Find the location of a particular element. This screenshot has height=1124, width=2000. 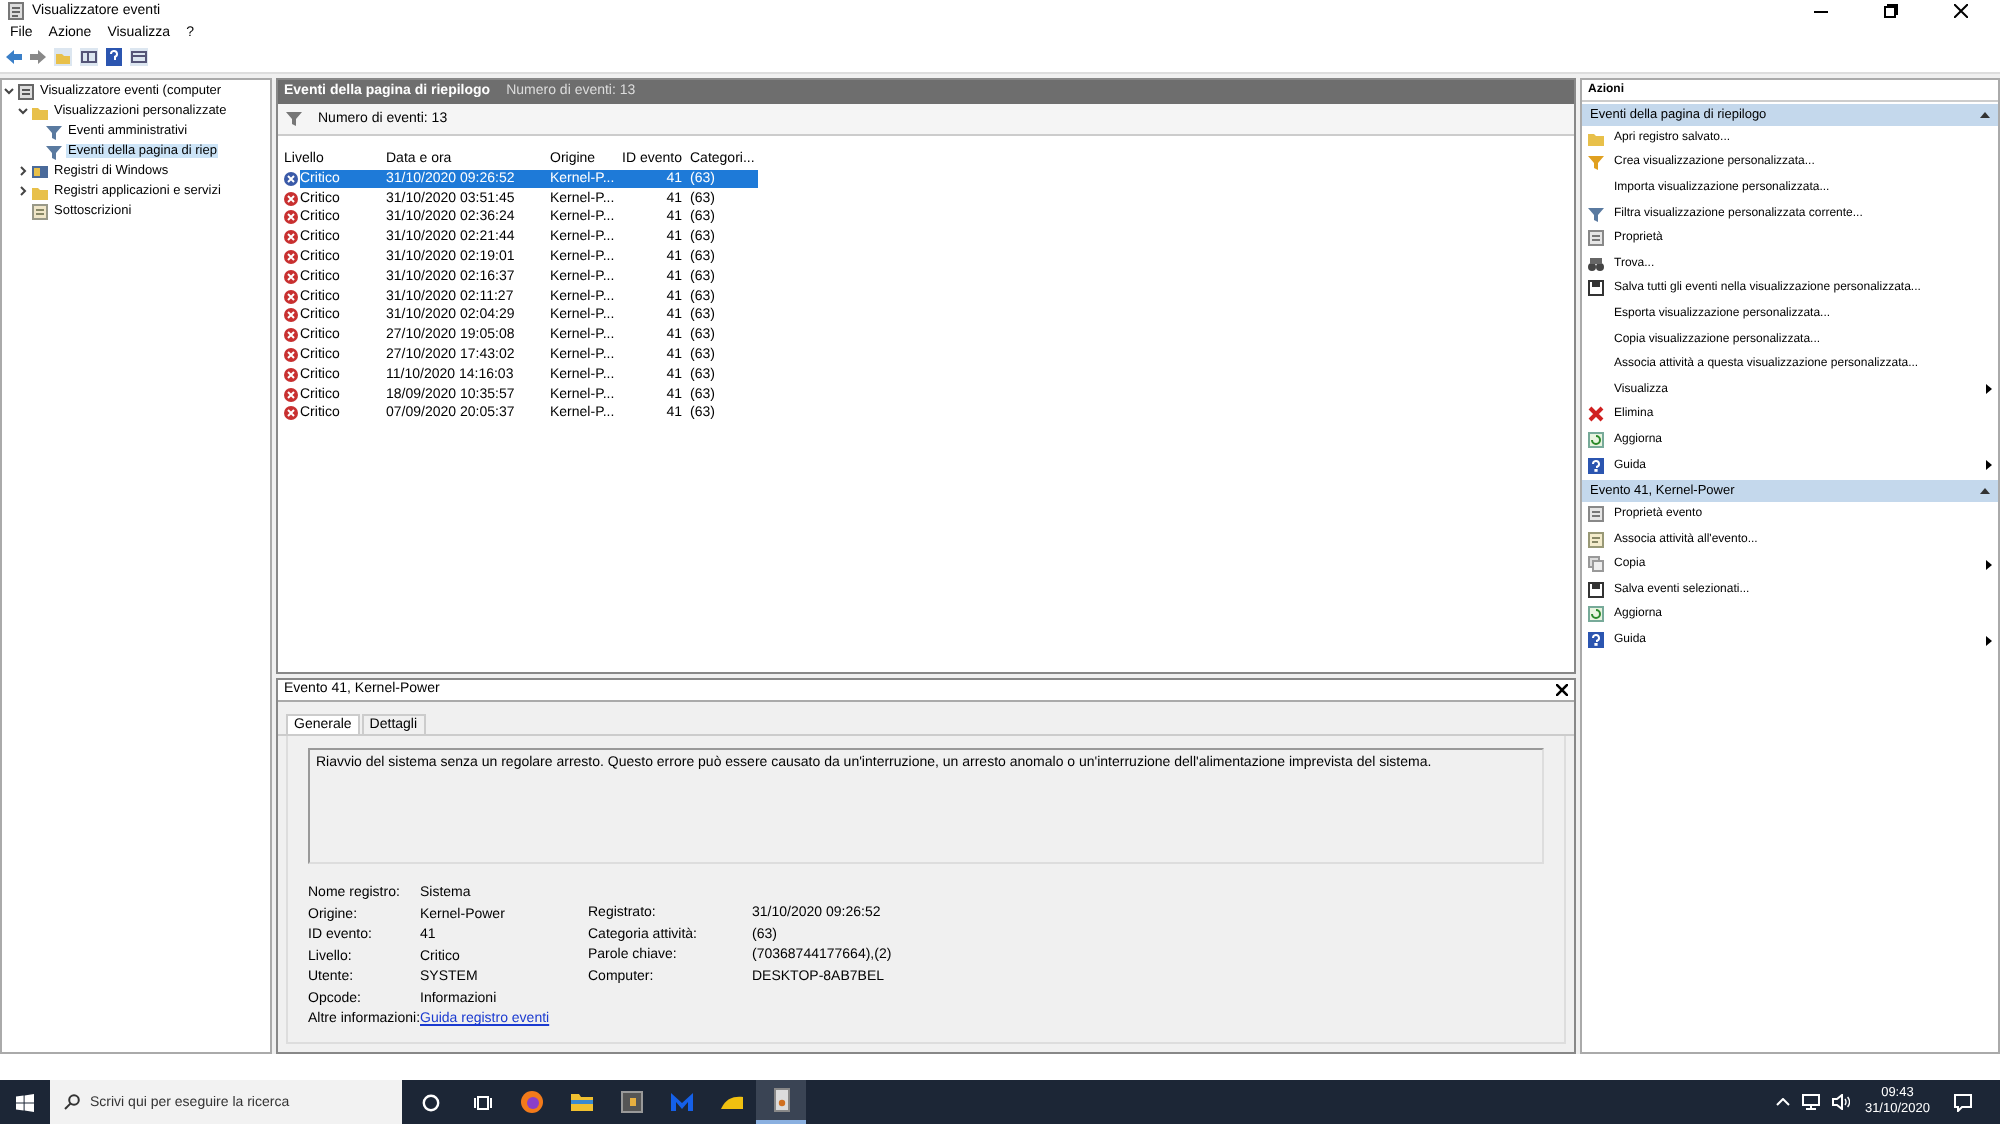

search-icon is located at coordinates (72, 1102).